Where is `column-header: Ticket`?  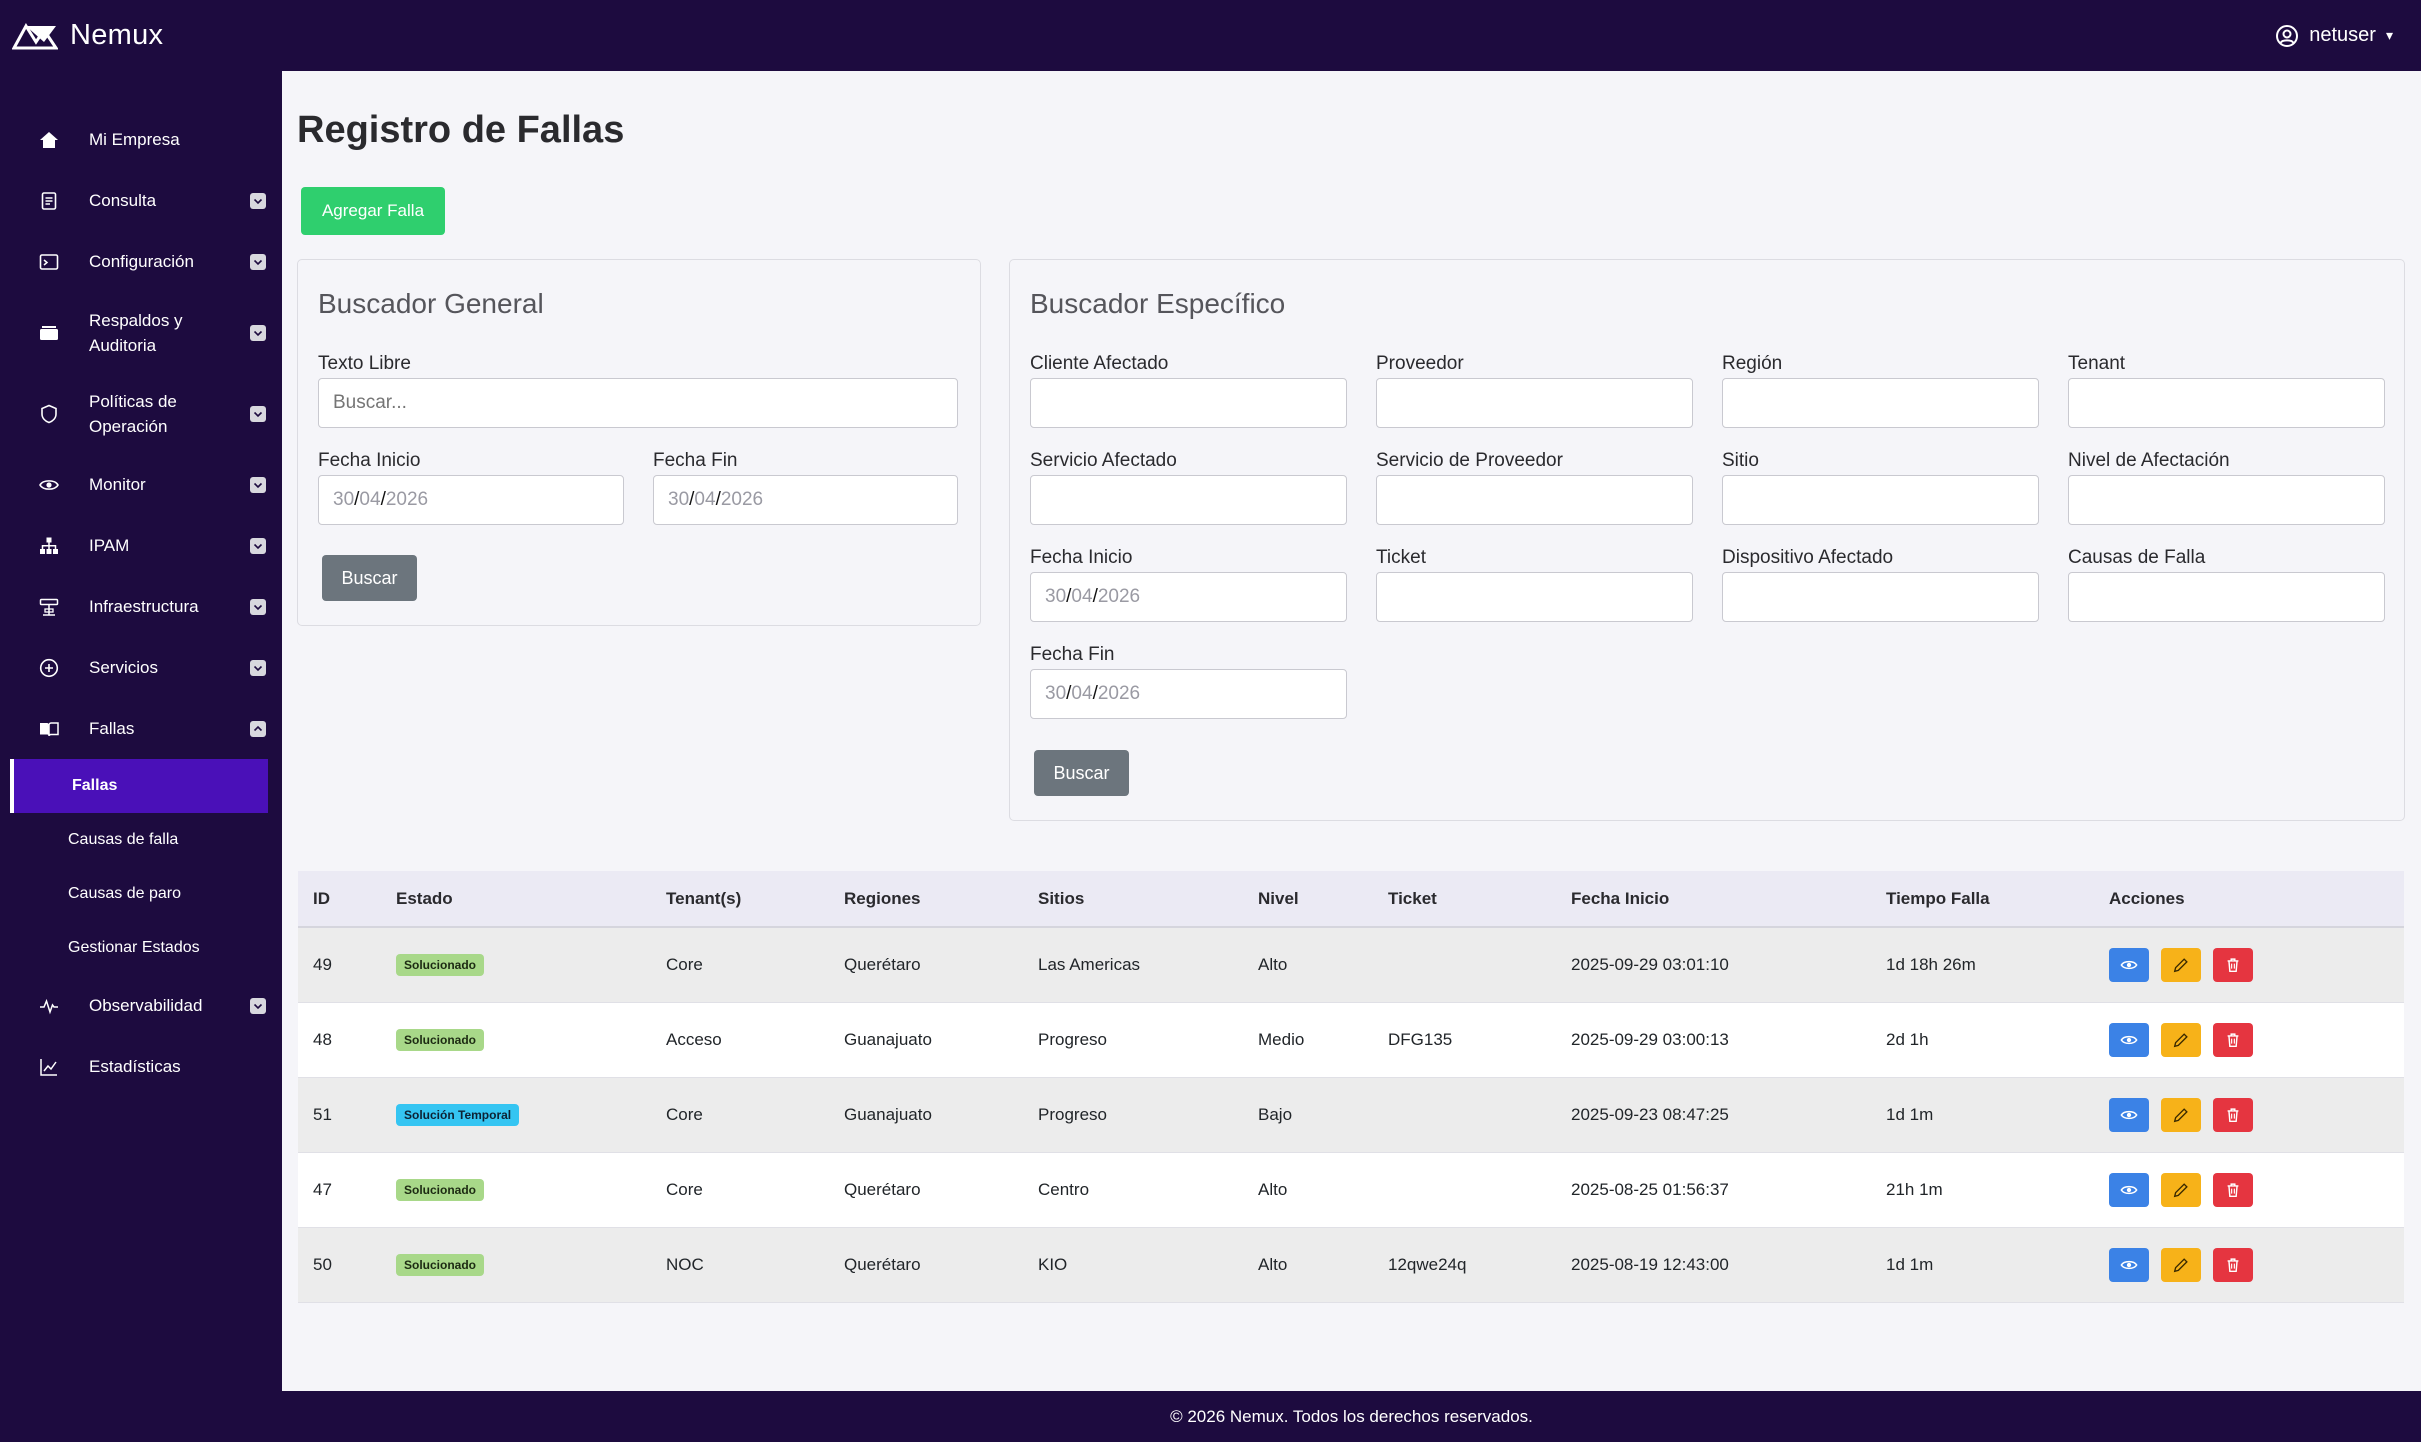 column-header: Ticket is located at coordinates (1464, 899).